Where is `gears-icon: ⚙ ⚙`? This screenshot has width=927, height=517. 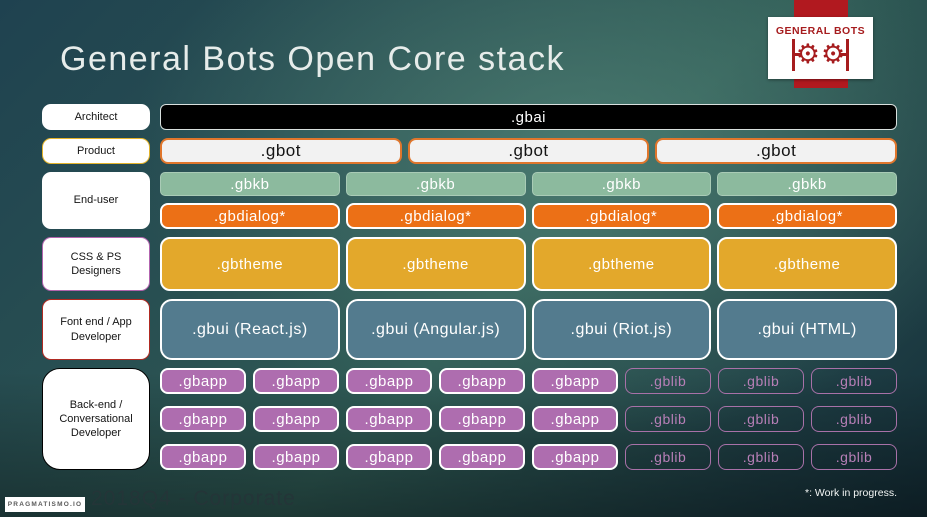 gears-icon: ⚙ ⚙ is located at coordinates (820, 55).